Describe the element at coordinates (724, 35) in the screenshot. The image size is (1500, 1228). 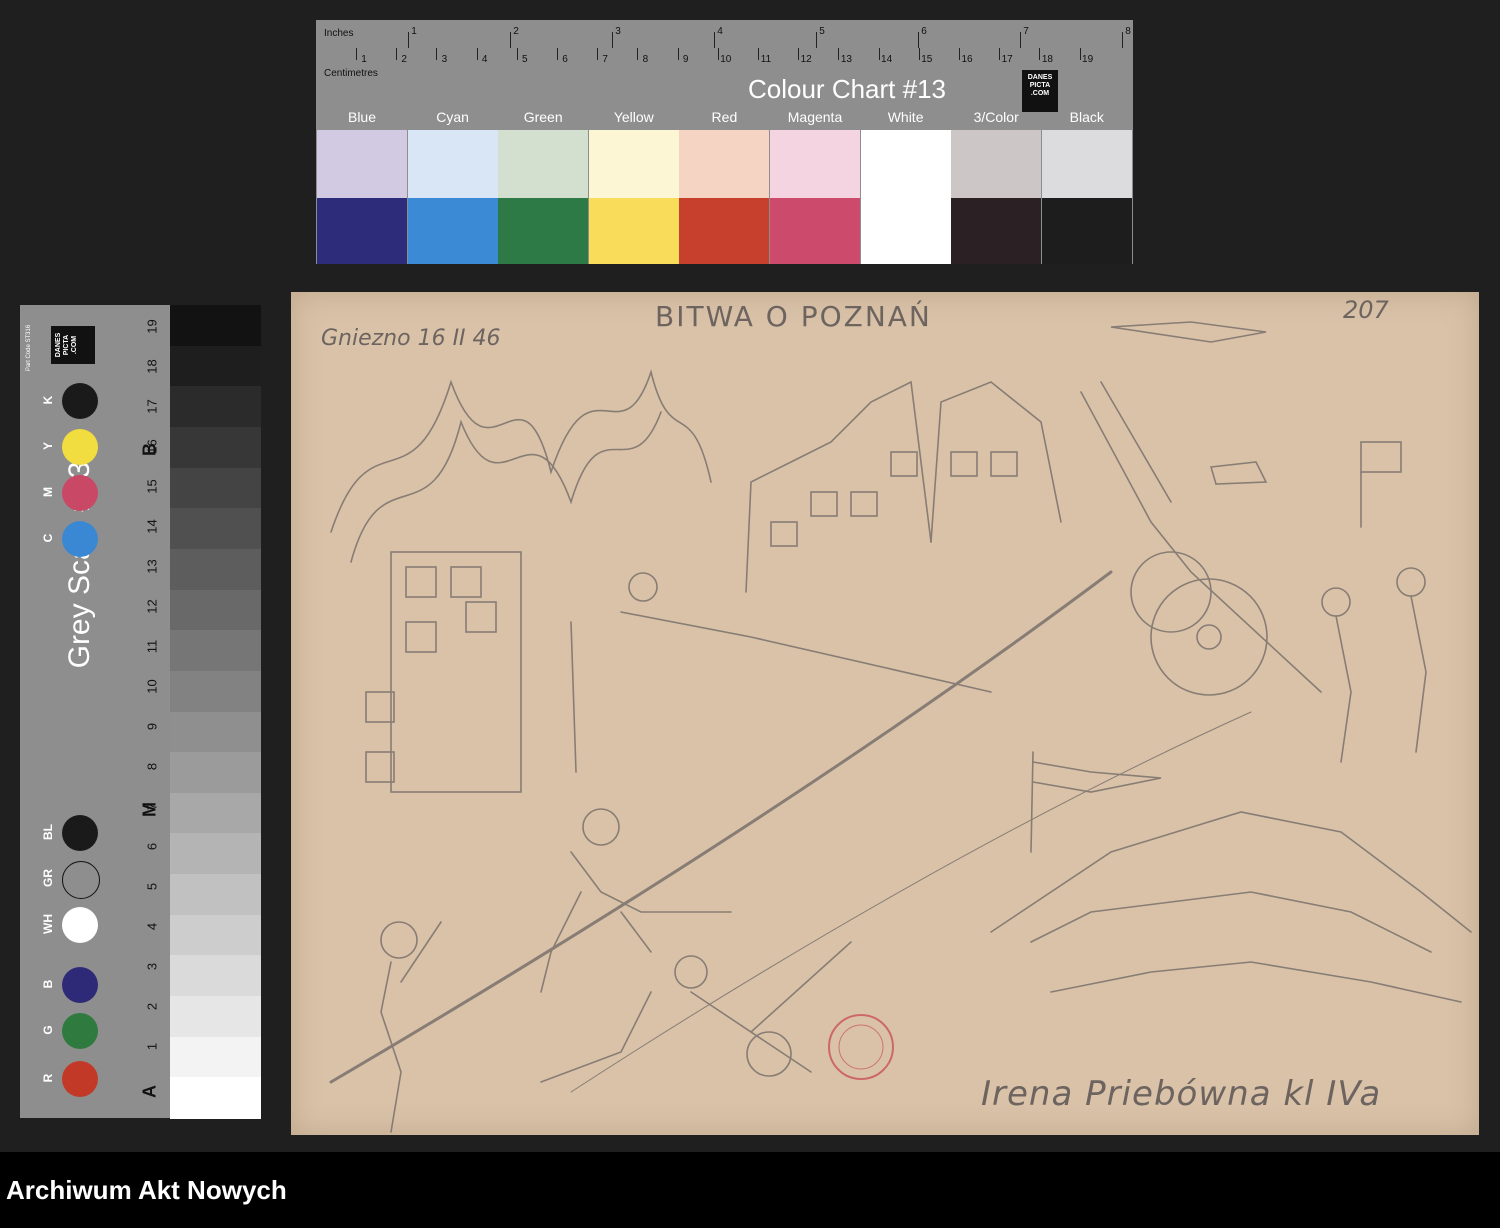
I see `inch-ruler: Inches 1 2 3 4 5 6 7 8` at that location.